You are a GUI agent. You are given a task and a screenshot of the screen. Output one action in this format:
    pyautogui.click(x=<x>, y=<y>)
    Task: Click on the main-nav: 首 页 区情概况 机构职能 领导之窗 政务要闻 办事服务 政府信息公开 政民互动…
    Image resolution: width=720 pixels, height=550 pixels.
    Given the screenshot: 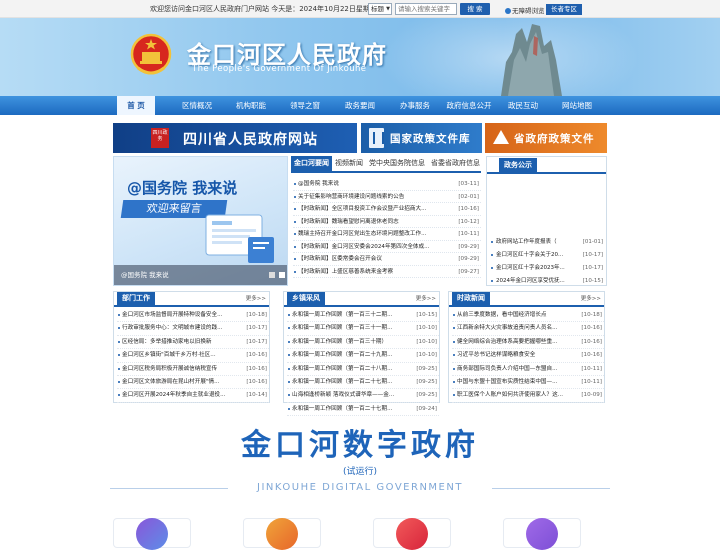 What is the action you would take?
    pyautogui.click(x=360, y=105)
    